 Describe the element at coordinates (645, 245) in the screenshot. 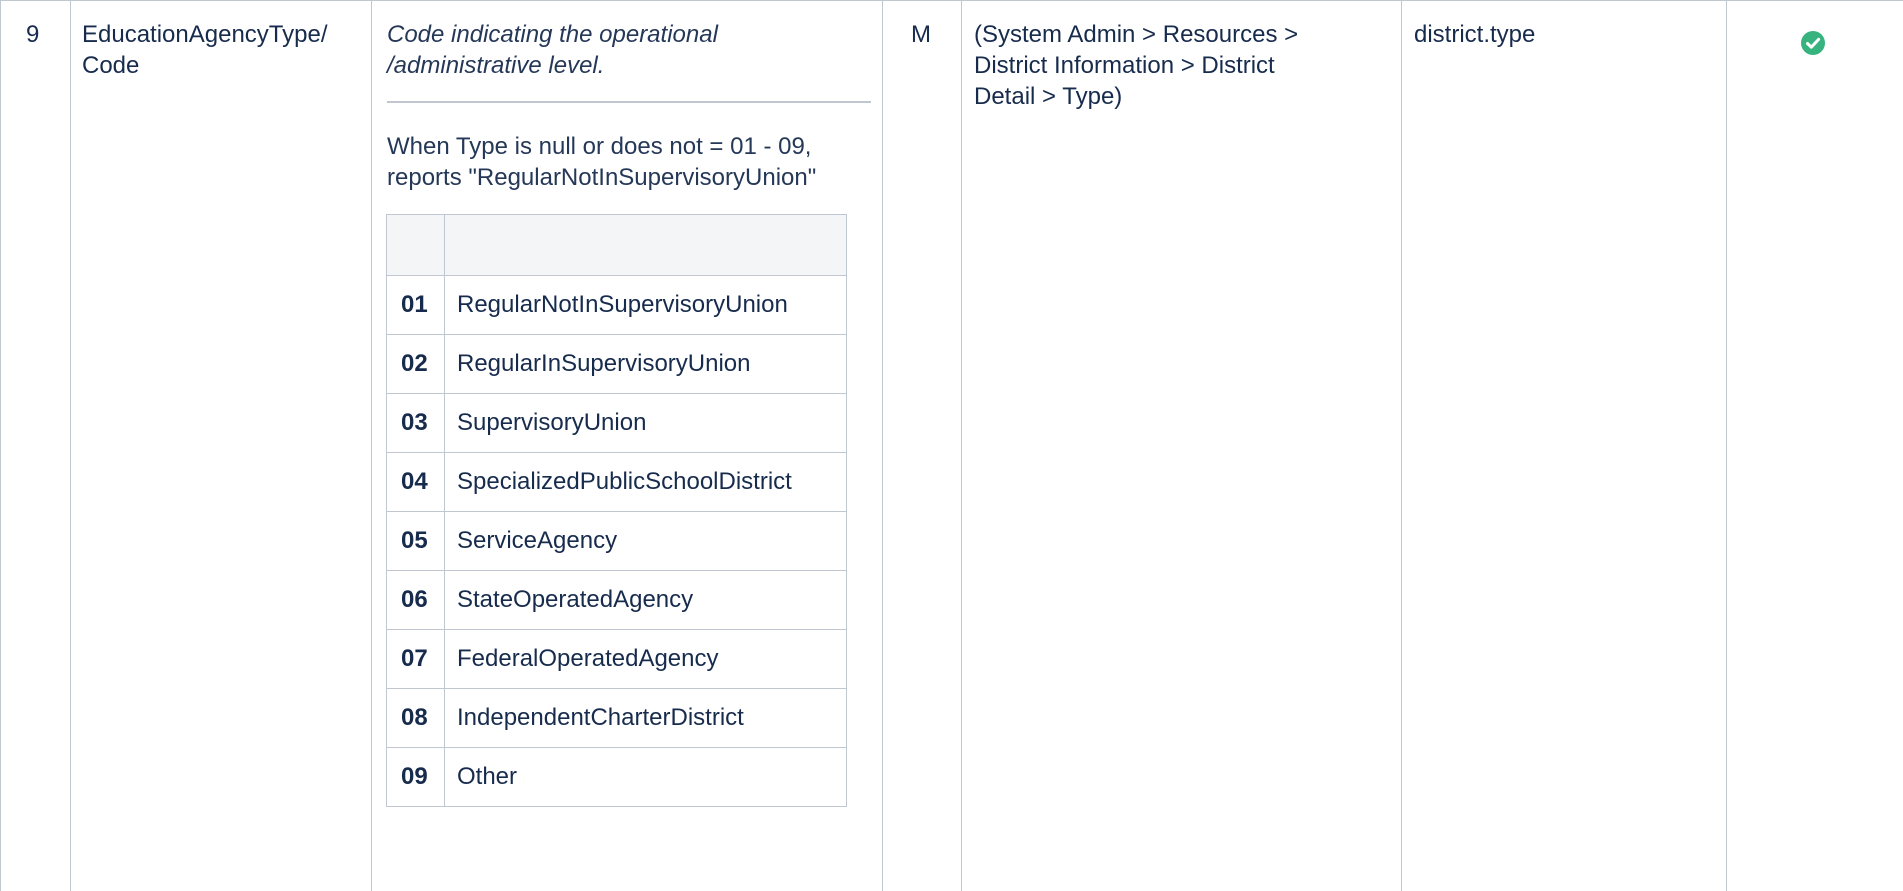

I see `label-header-cell` at that location.